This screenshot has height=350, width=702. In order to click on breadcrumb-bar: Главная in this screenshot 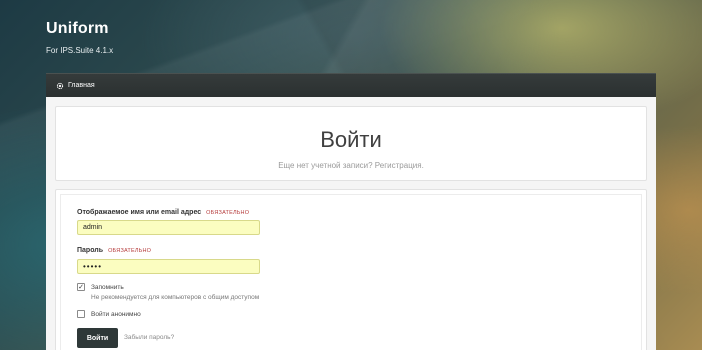, I will do `click(351, 85)`.